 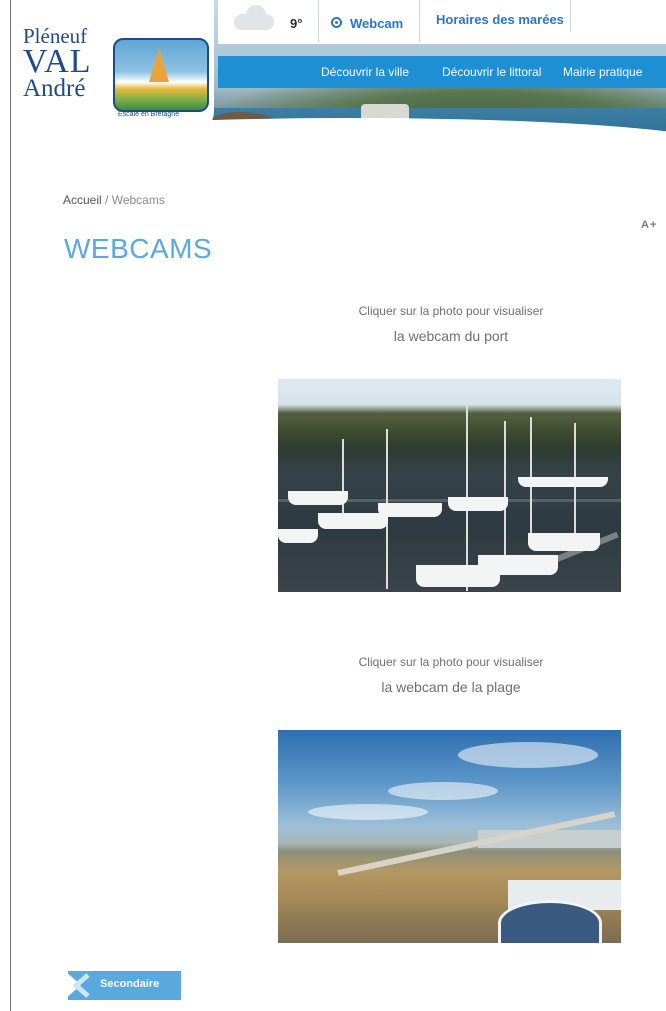 I want to click on breadcrumb-current: Webcams, so click(x=138, y=200).